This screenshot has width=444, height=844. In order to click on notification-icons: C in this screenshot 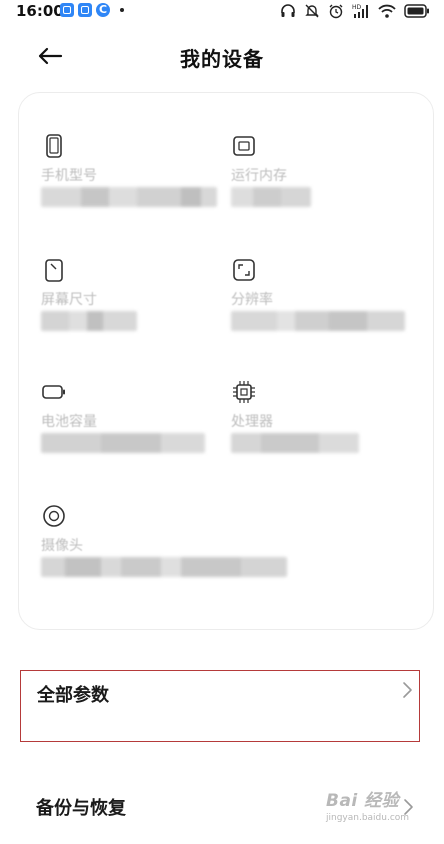, I will do `click(92, 10)`.